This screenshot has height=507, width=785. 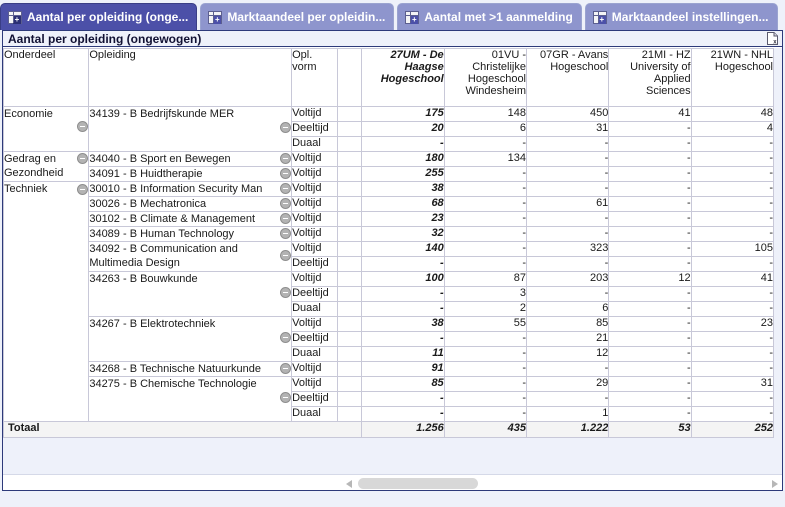 What do you see at coordinates (349, 483) in the screenshot?
I see `arrow-left-icon` at bounding box center [349, 483].